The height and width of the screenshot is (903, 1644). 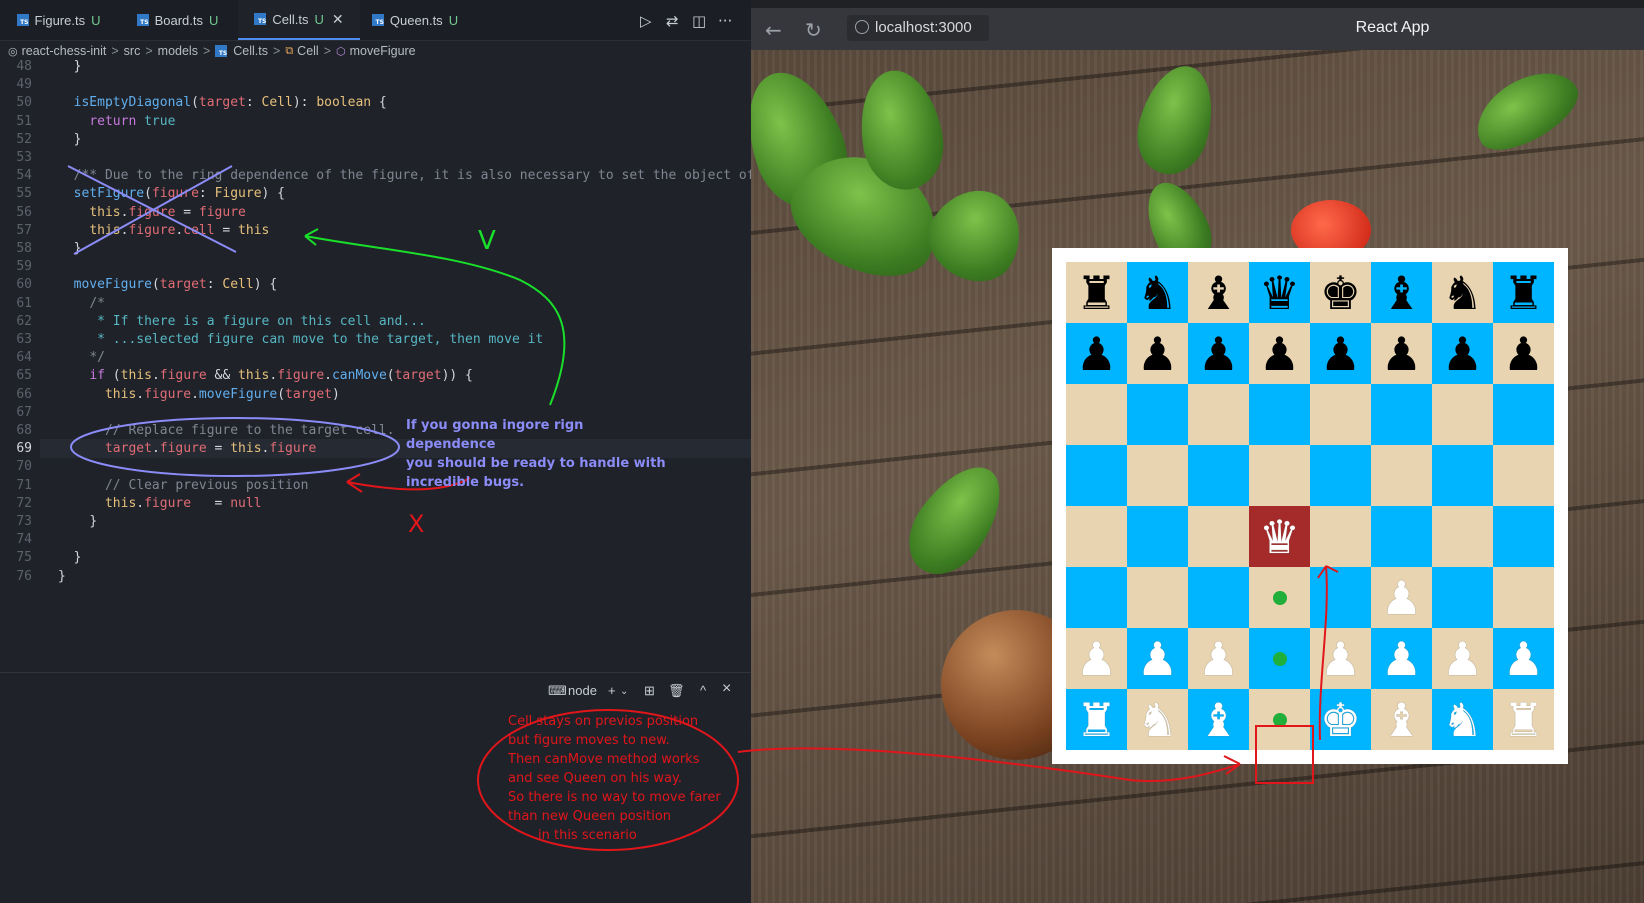 What do you see at coordinates (1096, 293) in the screenshot?
I see `black-rook-icon: ♜` at bounding box center [1096, 293].